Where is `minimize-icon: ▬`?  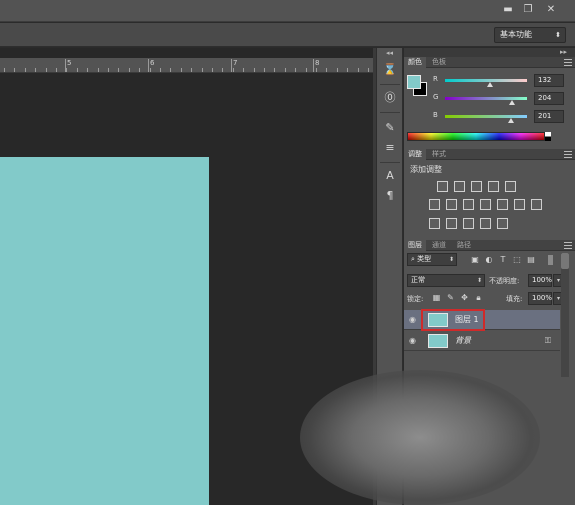
minimize-icon: ▬ is located at coordinates (508, 10).